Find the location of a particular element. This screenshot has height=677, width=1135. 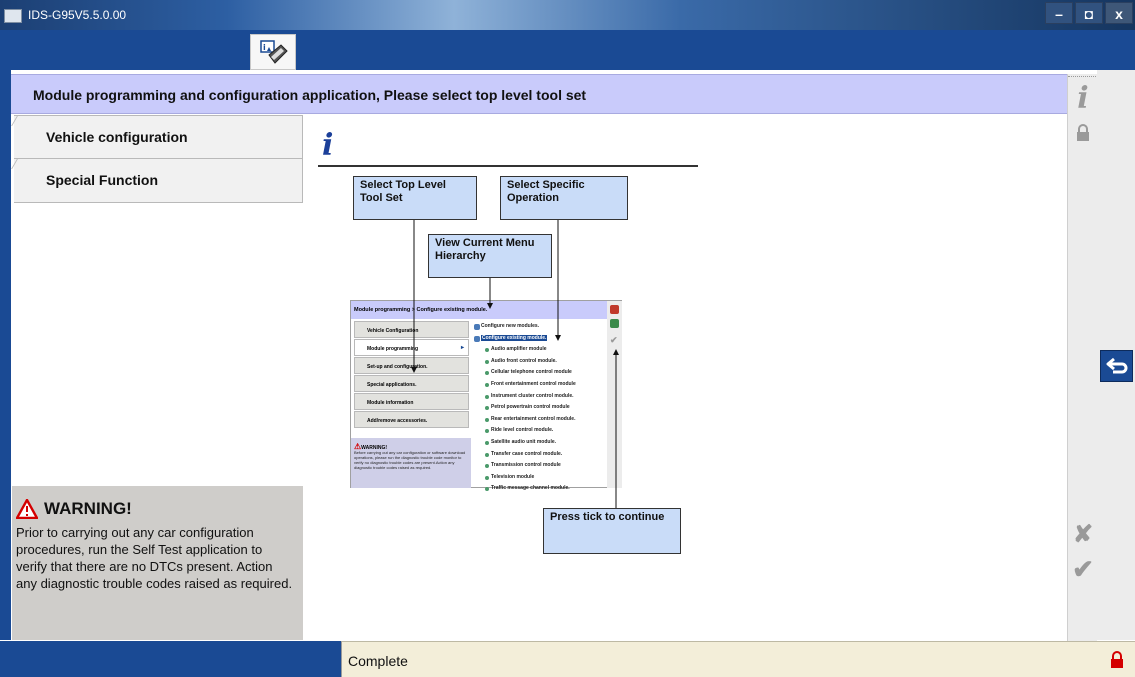

cancel-button: ✘ is located at coordinates (1083, 534).